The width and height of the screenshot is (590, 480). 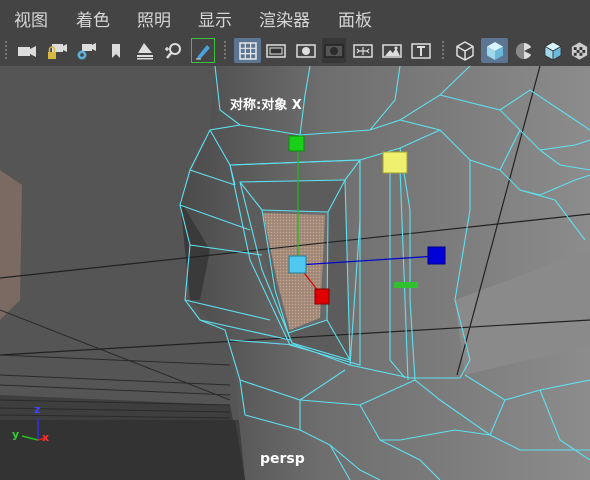 What do you see at coordinates (363, 50) in the screenshot?
I see `field-chart-icon` at bounding box center [363, 50].